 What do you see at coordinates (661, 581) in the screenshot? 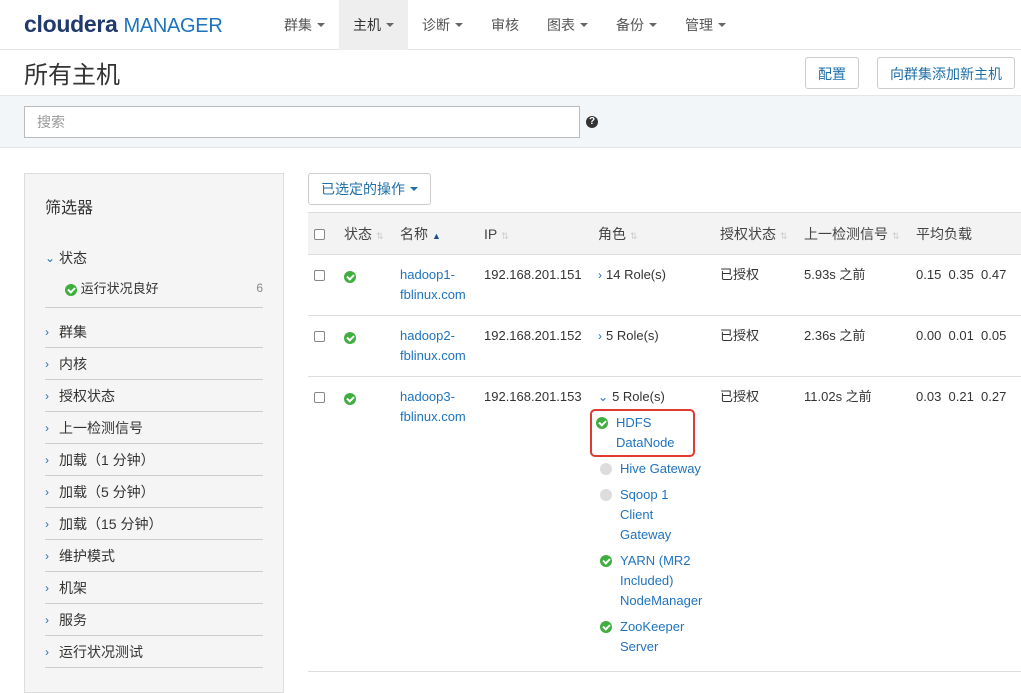
I see `role-link: YARN (MR2 Included) NodeManager` at bounding box center [661, 581].